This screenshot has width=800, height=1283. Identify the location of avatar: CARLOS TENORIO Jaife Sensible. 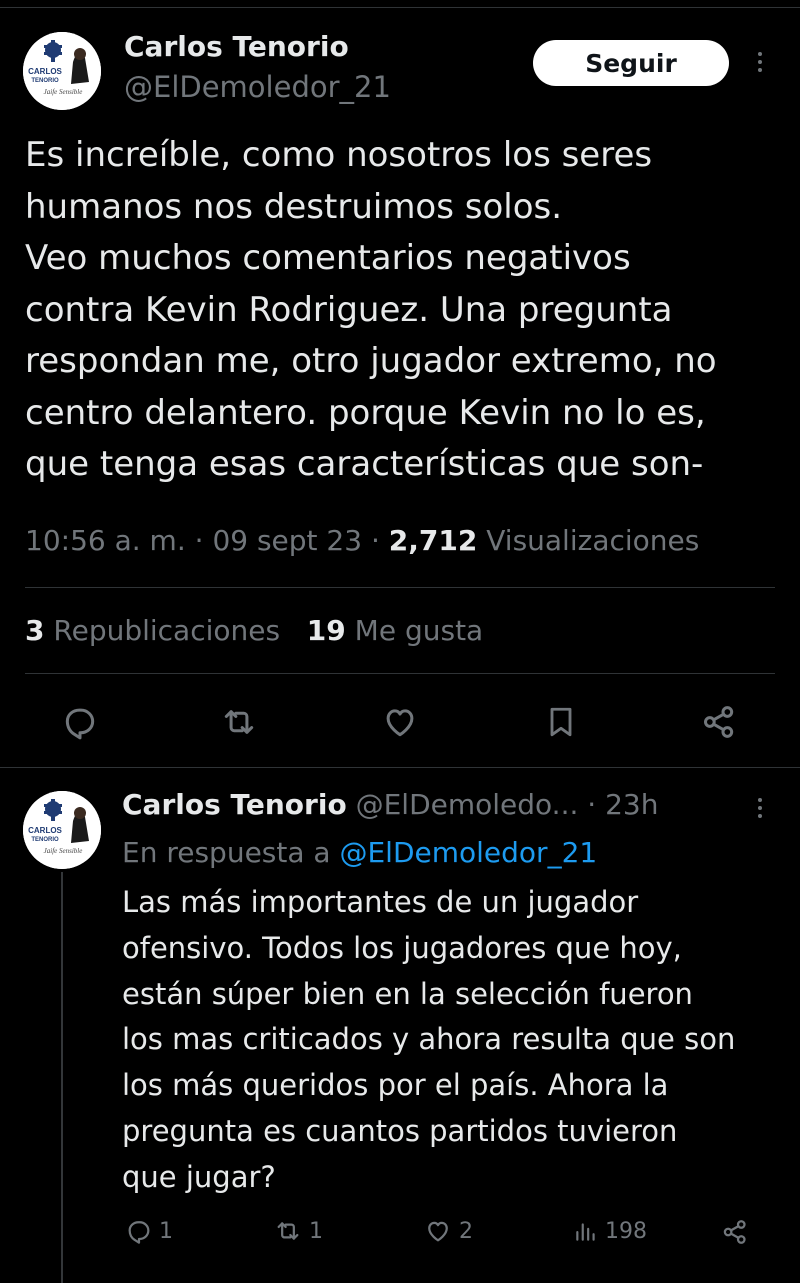
(62, 71).